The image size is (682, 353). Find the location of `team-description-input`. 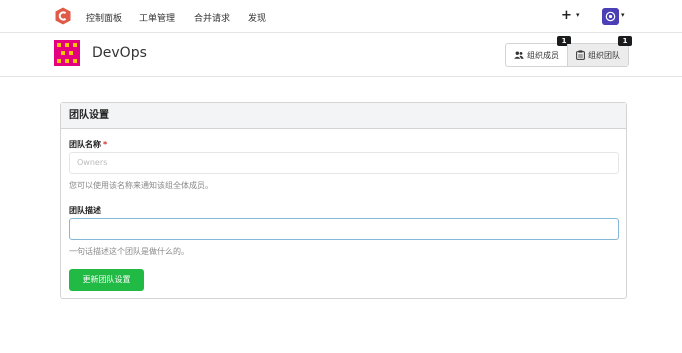

team-description-input is located at coordinates (344, 229).